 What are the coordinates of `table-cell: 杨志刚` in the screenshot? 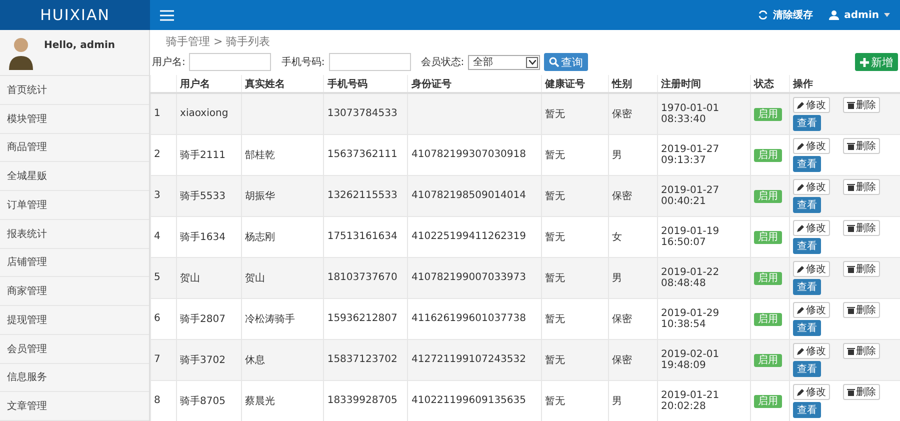 It's located at (260, 237).